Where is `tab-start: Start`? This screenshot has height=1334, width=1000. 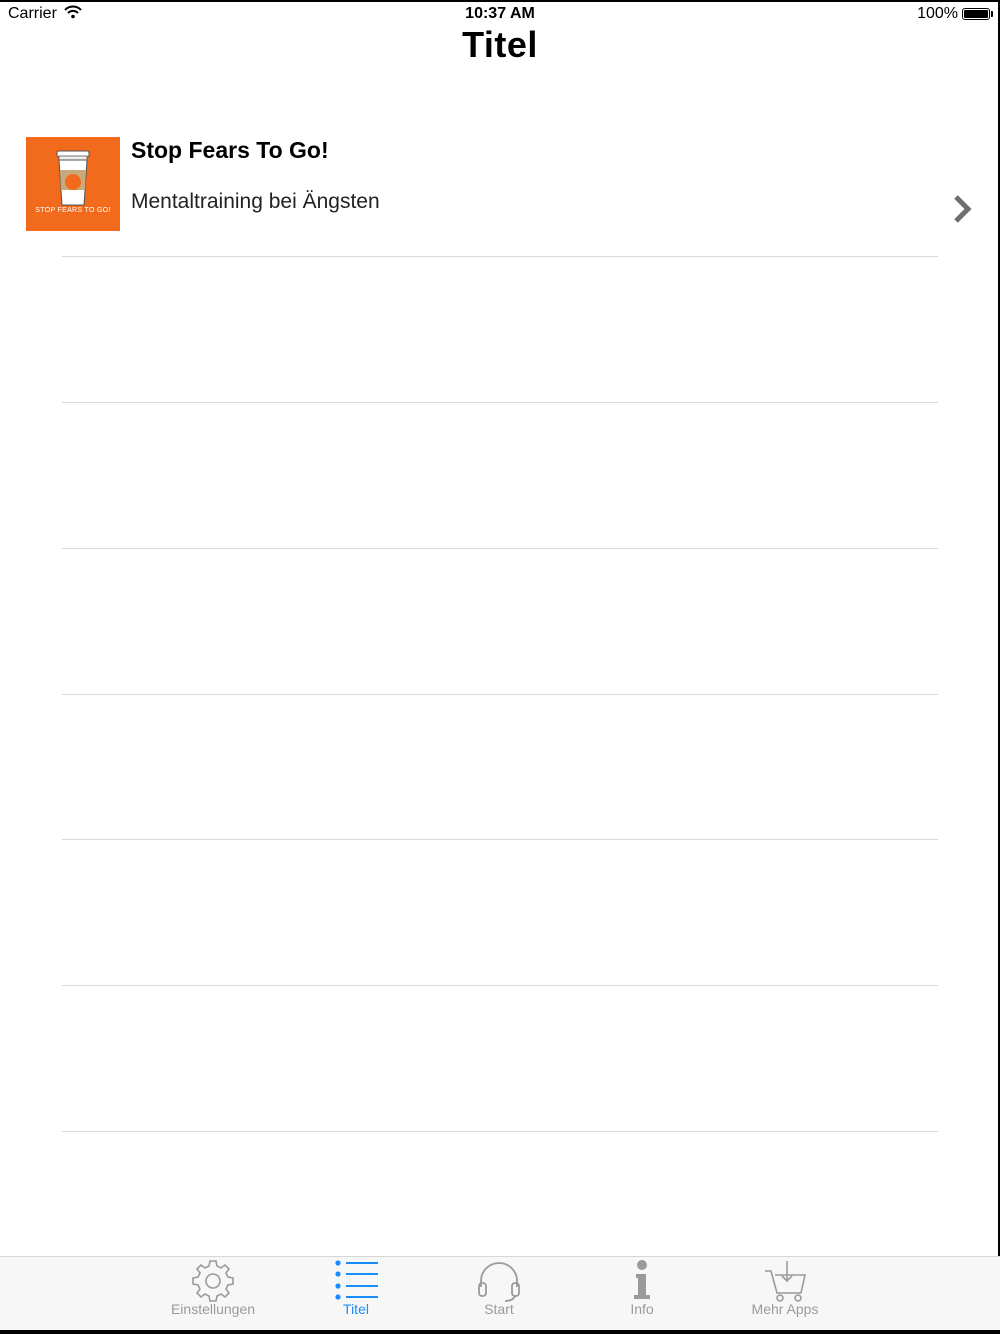
tab-start: Start is located at coordinates (499, 1294).